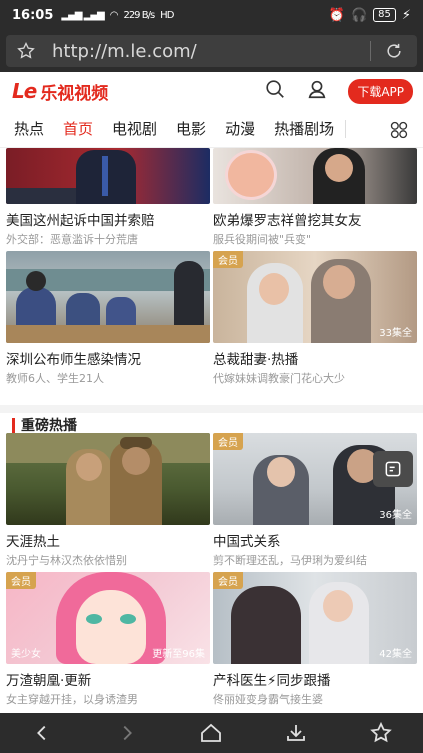  I want to click on more-categories-icon, so click(399, 132).